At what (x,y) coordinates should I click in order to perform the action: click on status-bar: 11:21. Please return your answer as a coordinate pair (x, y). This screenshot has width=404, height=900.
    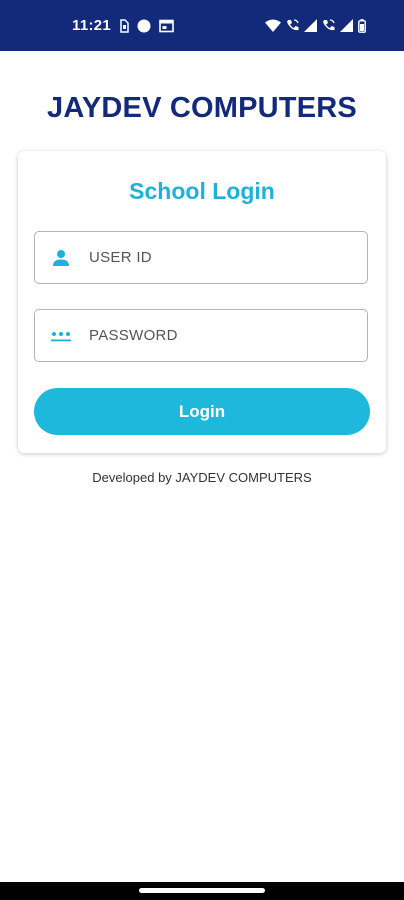
    Looking at the image, I should click on (202, 25).